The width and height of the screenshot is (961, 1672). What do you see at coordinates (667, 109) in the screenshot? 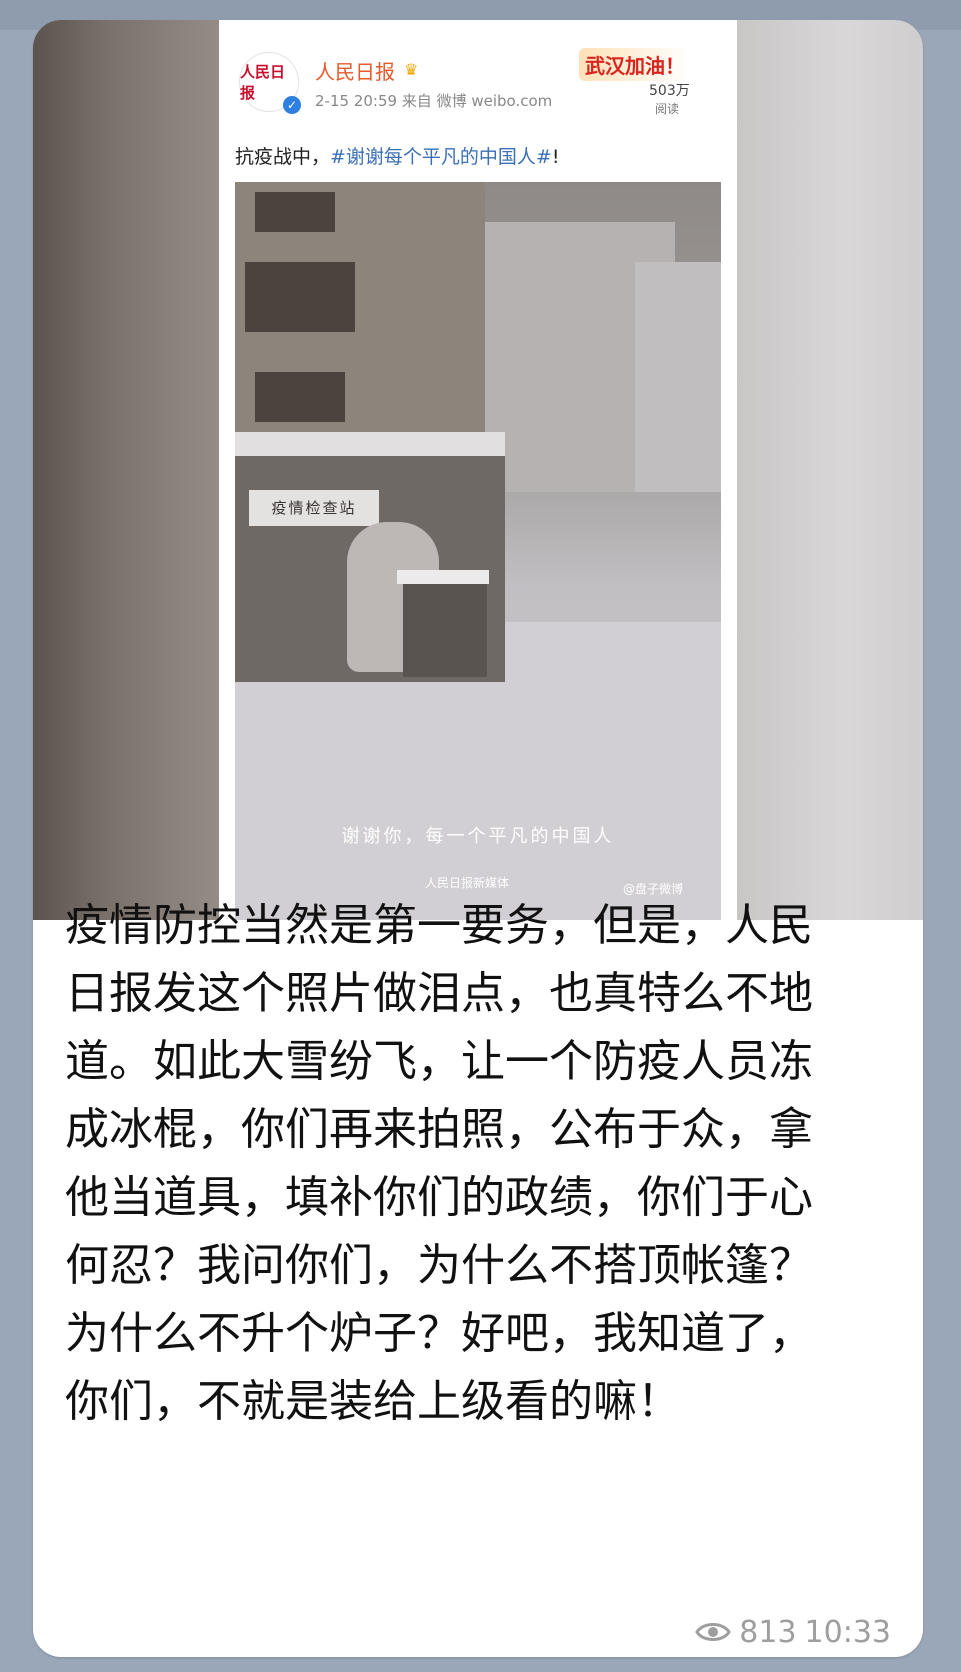
I see `read-label: 阅读` at bounding box center [667, 109].